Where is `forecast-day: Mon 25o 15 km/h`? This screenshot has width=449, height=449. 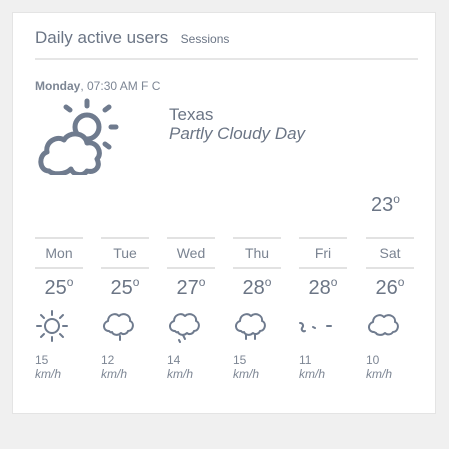 forecast-day: Mon 25o 15 km/h is located at coordinates (59, 309).